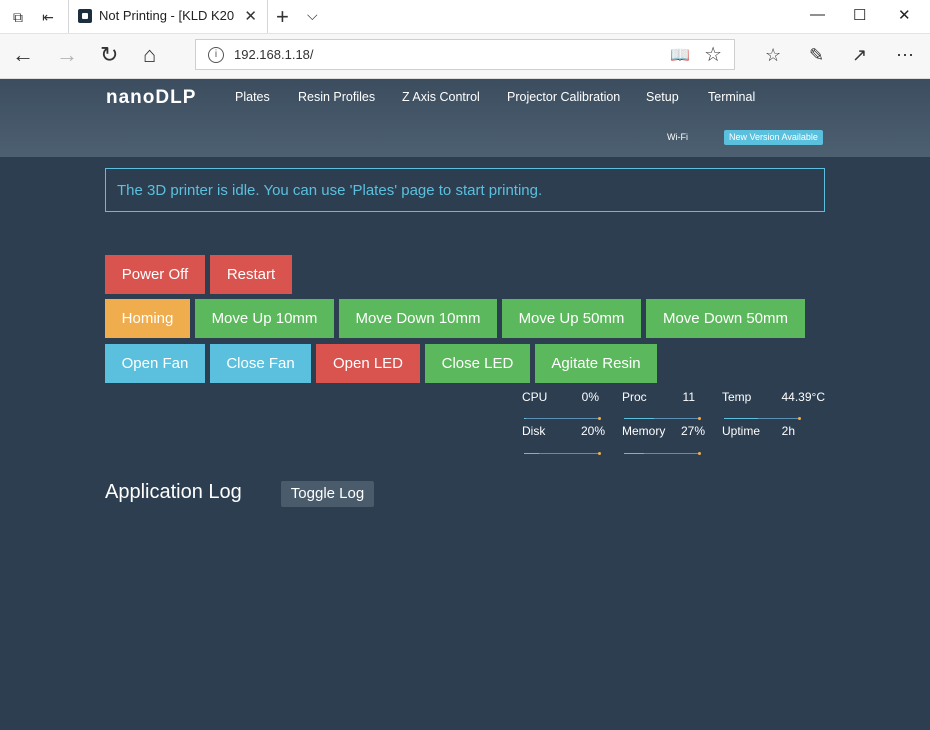  Describe the element at coordinates (762, 418) in the screenshot. I see `temp-bar` at that location.